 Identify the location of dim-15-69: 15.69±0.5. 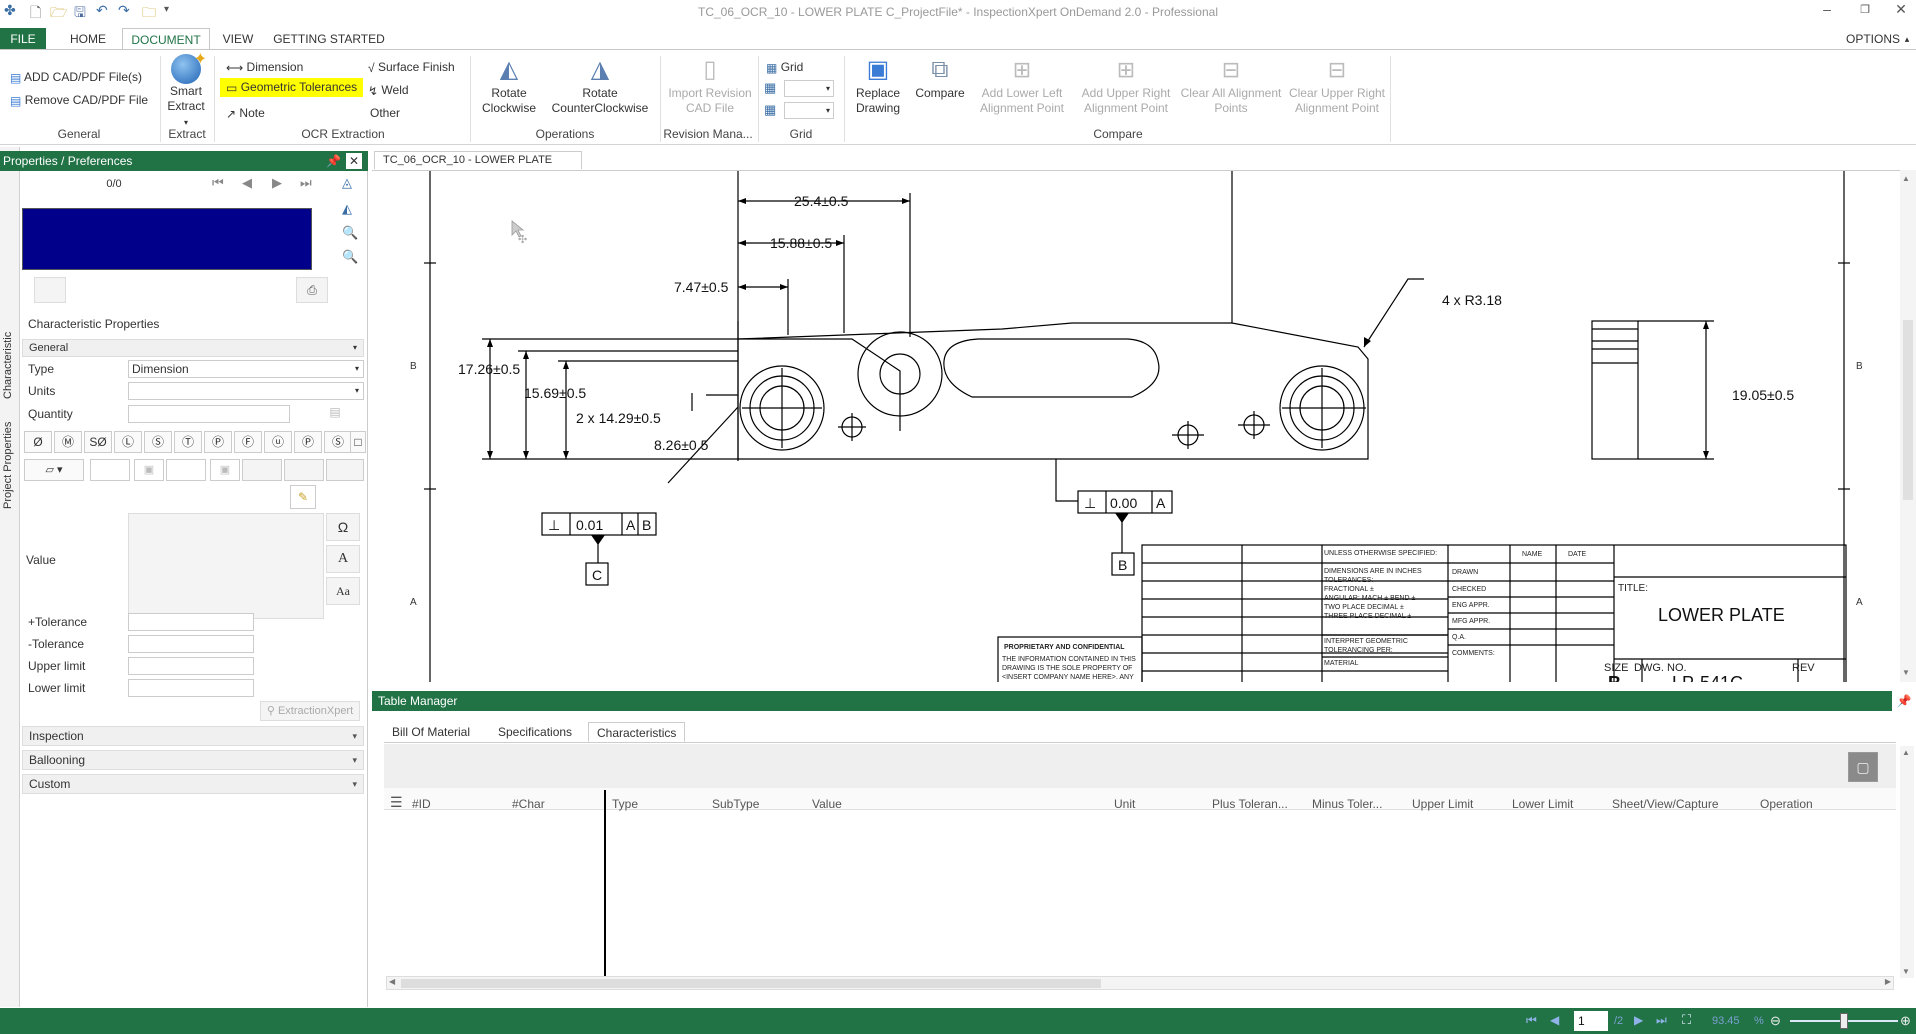
(555, 393).